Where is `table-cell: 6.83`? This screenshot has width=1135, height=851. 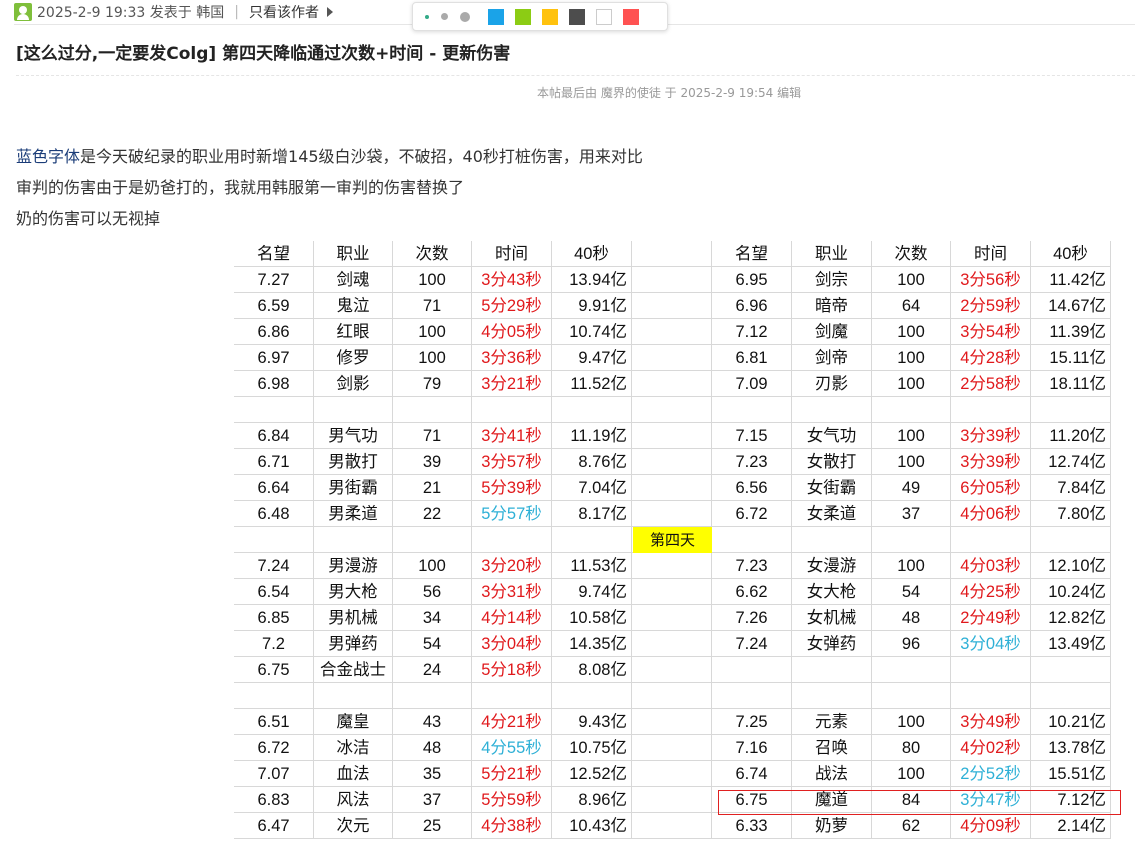 table-cell: 6.83 is located at coordinates (274, 800).